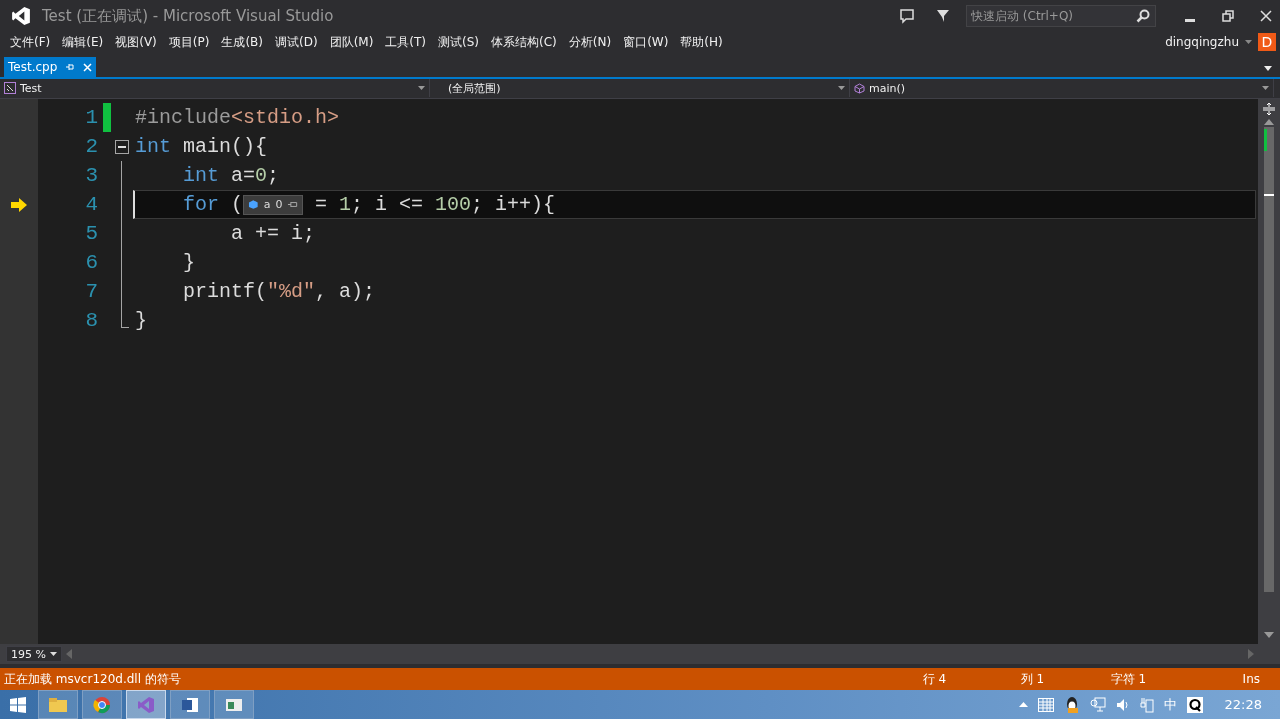 The width and height of the screenshot is (1280, 719). What do you see at coordinates (1269, 635) in the screenshot?
I see `scroll-down-icon` at bounding box center [1269, 635].